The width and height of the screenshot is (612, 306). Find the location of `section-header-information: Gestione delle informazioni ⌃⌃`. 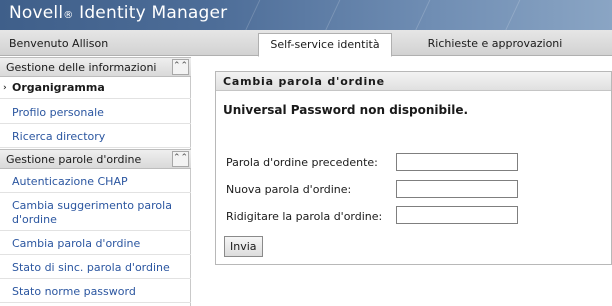

section-header-information: Gestione delle informazioni ⌃⌃ is located at coordinates (95, 67).